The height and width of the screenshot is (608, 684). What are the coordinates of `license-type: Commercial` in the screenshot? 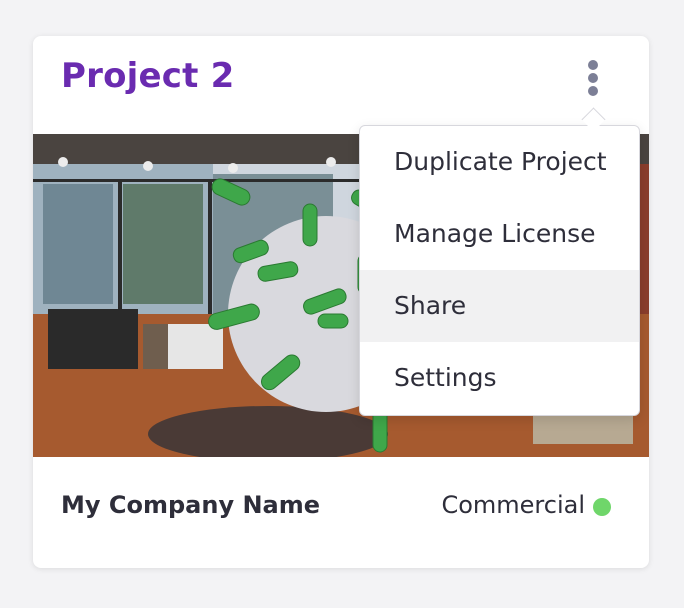 It's located at (513, 505).